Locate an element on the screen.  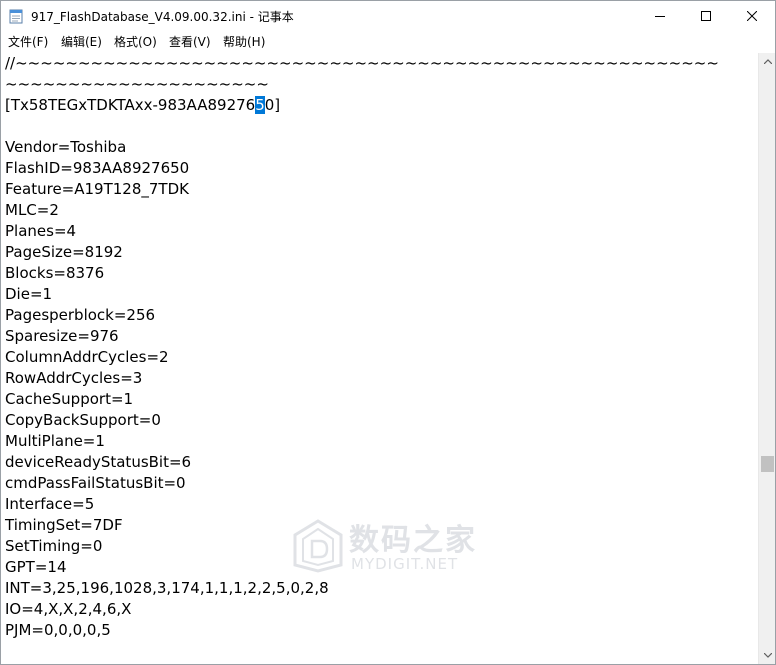
menu-help: 帮助(H) is located at coordinates (244, 41).